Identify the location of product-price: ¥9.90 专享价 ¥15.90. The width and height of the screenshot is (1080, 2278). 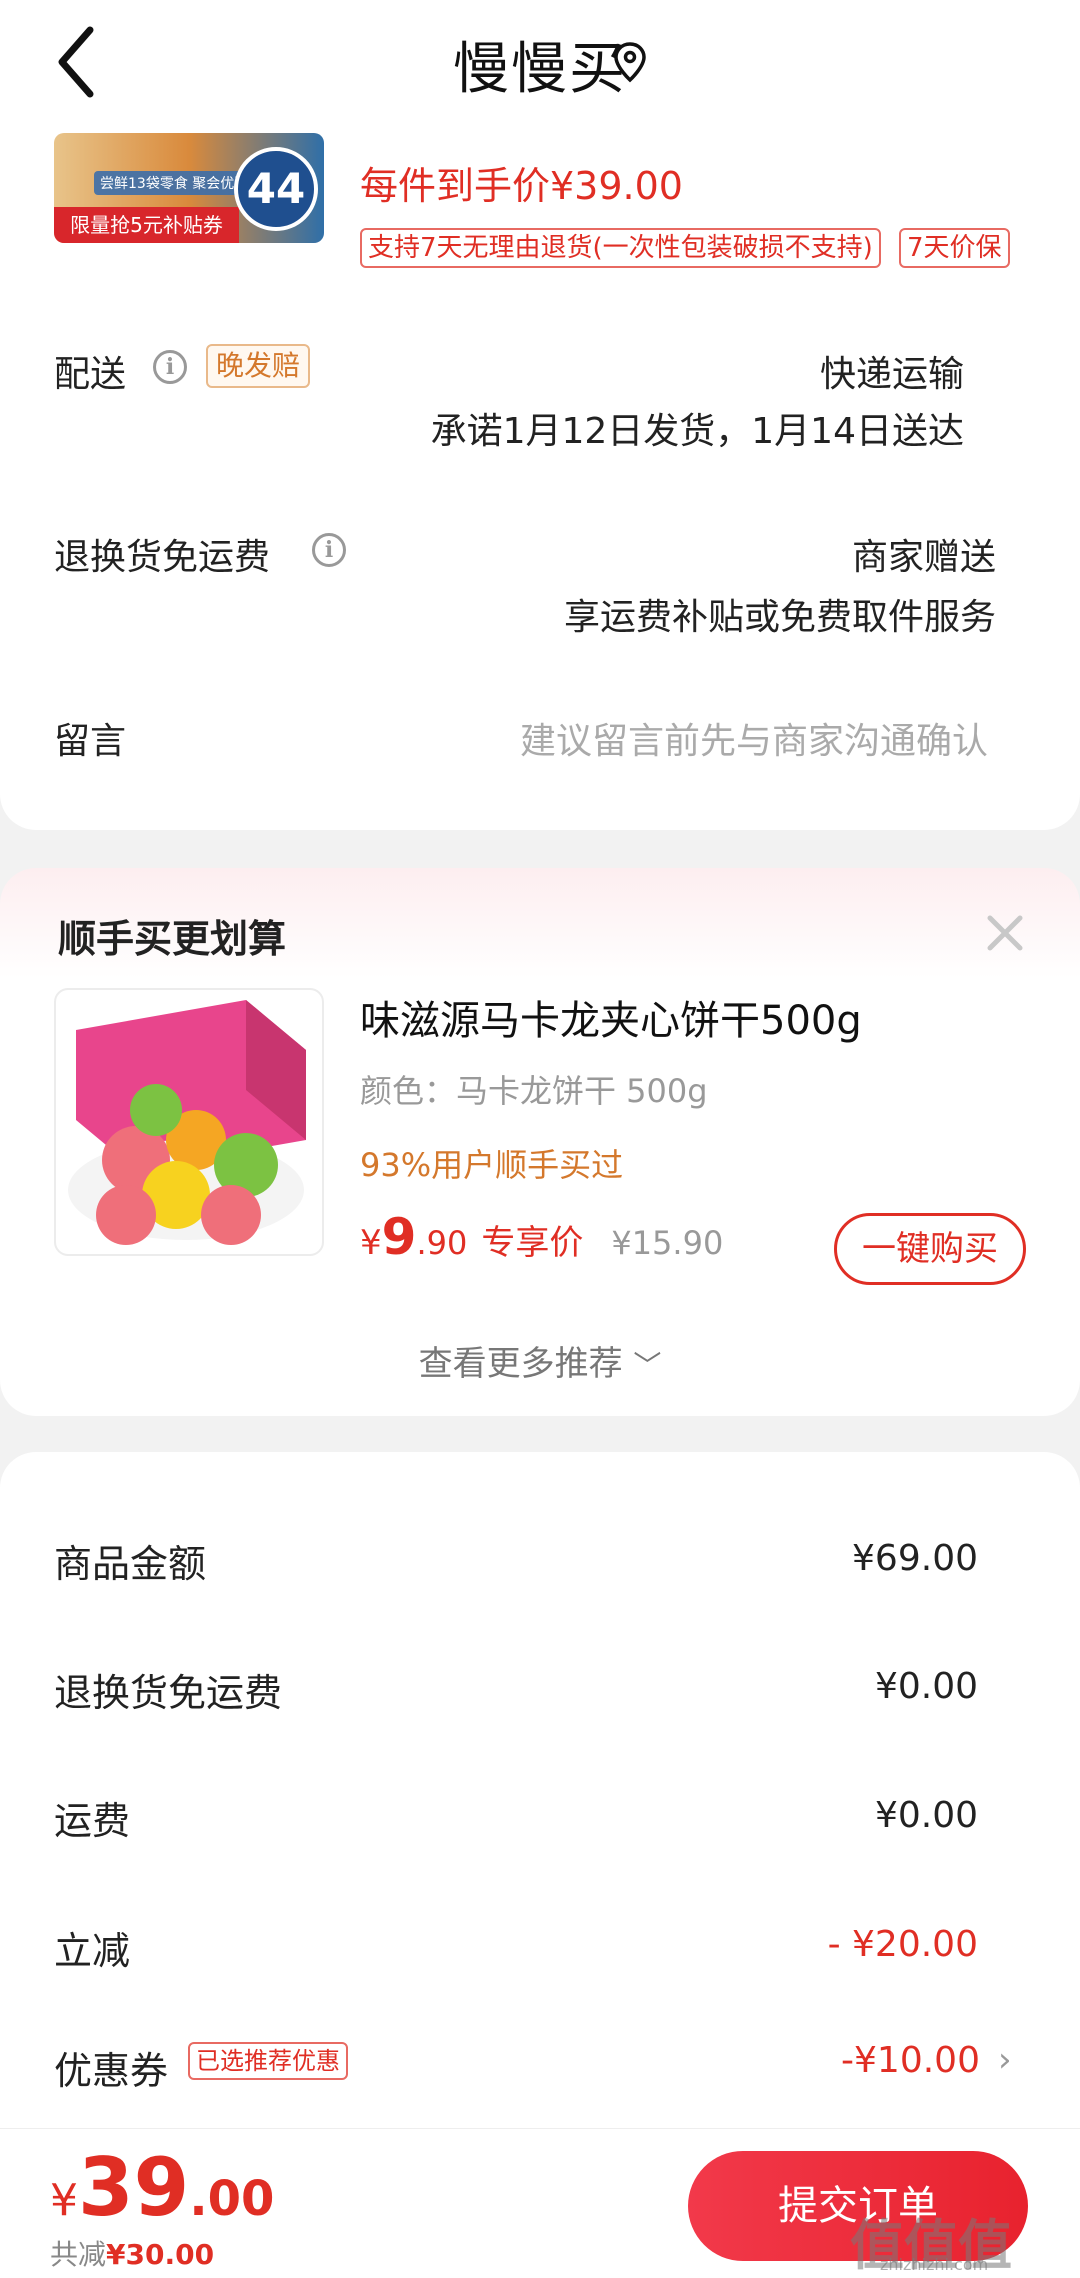
(541, 1237).